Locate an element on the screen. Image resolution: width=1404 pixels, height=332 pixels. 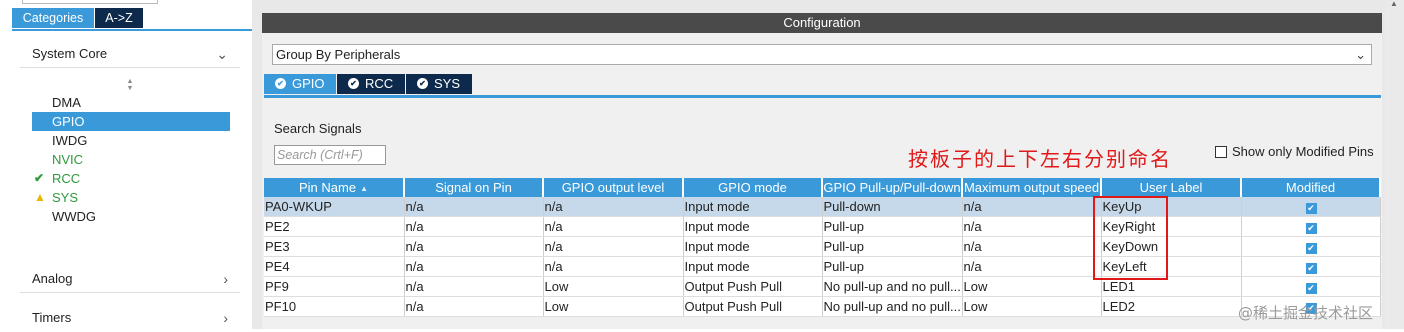
table-row: PE2 n/a n/a Input mode Pull-up n/a KeyRight ✔ is located at coordinates (822, 226).